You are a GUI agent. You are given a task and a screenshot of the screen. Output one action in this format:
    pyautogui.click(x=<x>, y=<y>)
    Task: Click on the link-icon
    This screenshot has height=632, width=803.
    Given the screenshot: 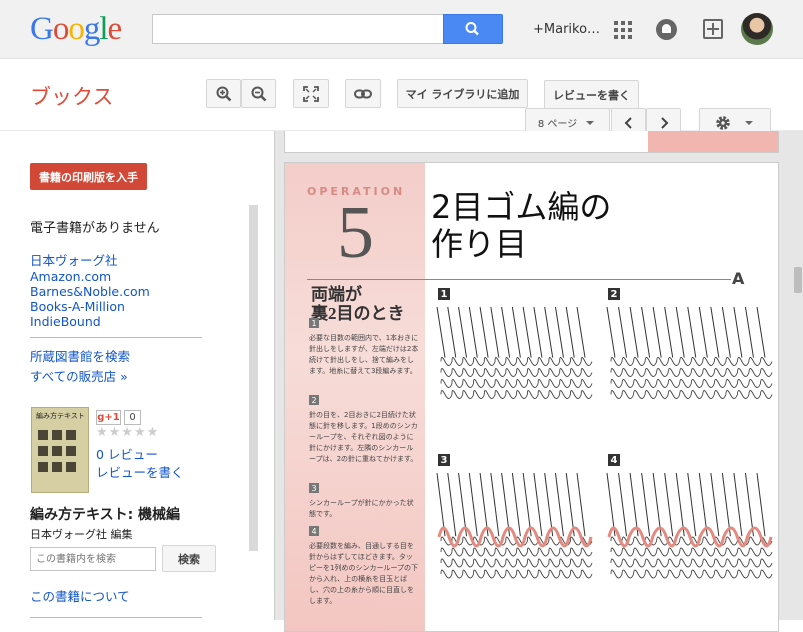 What is the action you would take?
    pyautogui.click(x=363, y=93)
    